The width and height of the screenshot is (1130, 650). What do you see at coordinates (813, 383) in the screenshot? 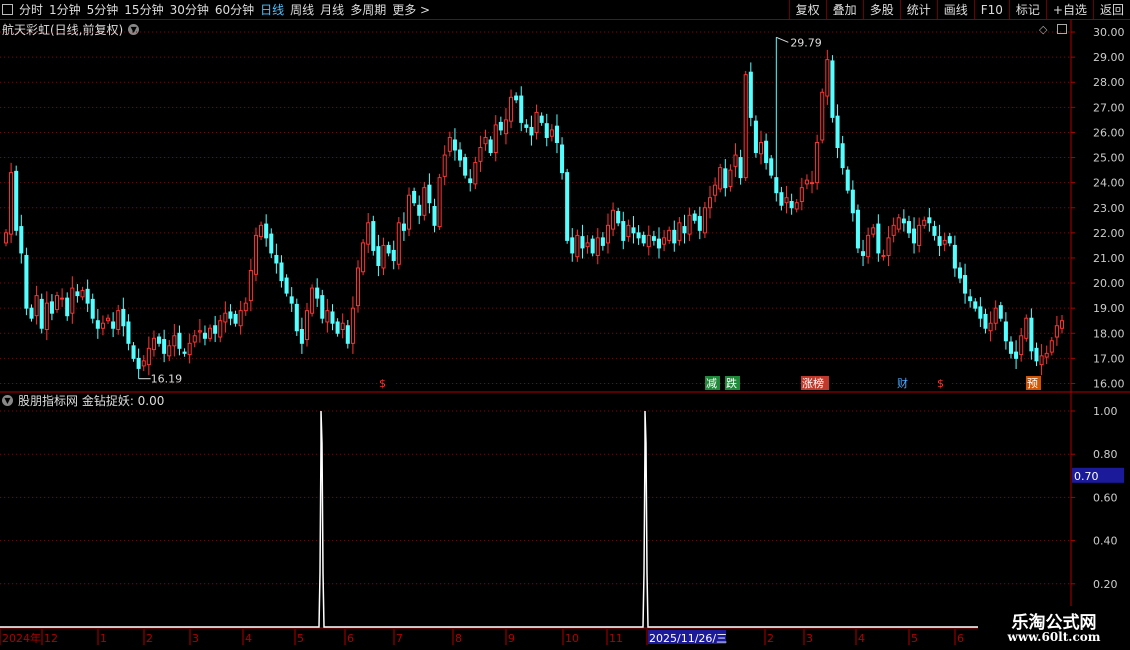
I see `event-marker-label: 涨榜` at bounding box center [813, 383].